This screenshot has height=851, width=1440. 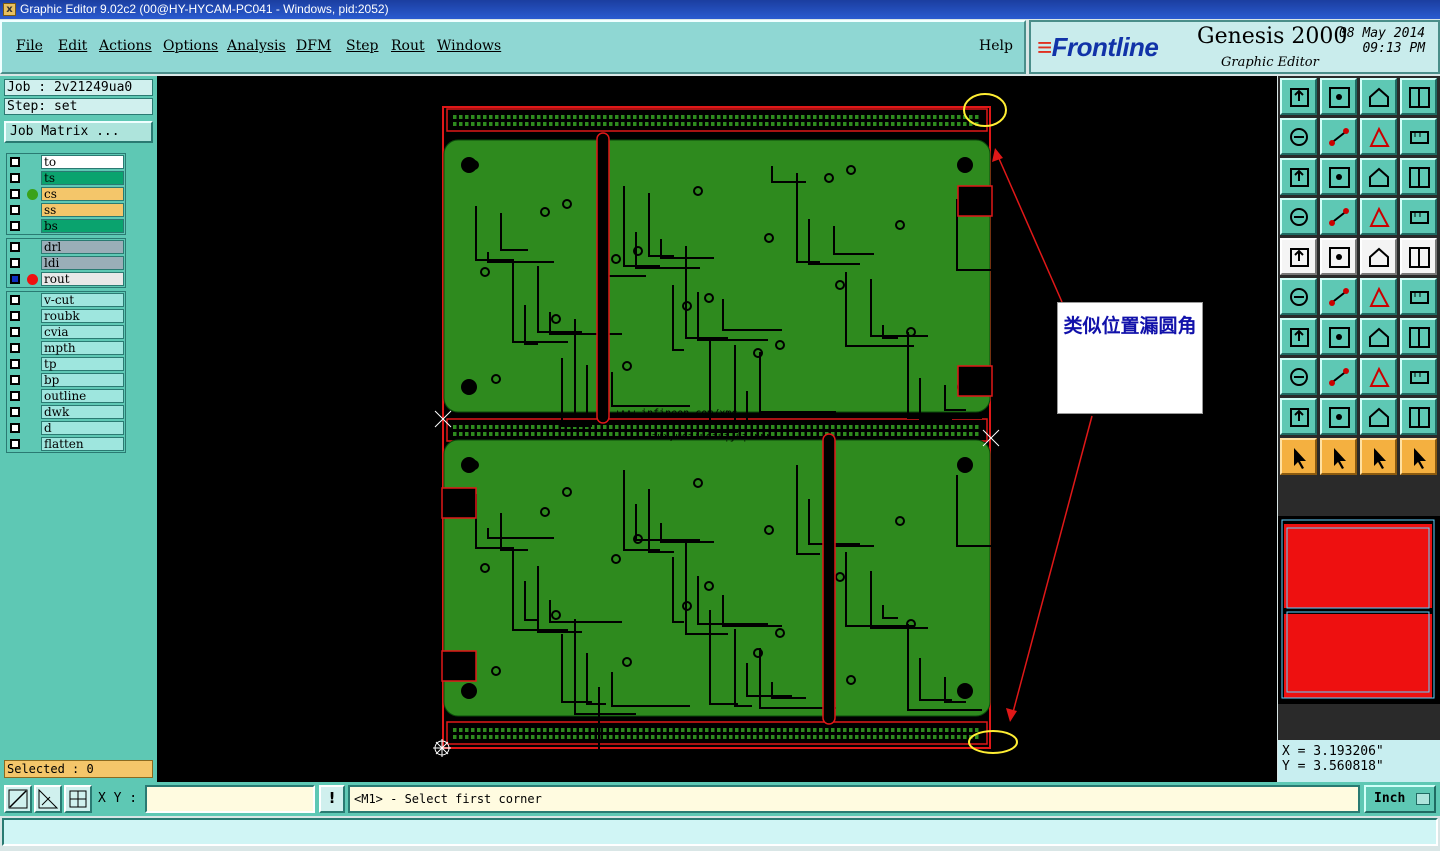 What do you see at coordinates (78, 799) in the screenshot?
I see `grid-snap-button` at bounding box center [78, 799].